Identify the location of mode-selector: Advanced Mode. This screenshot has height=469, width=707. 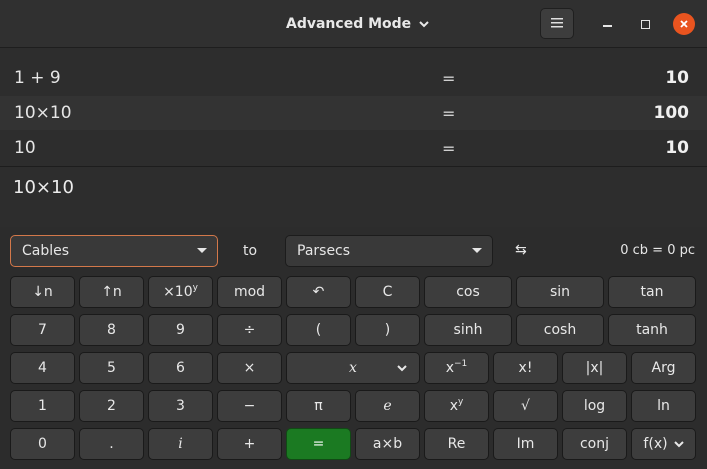
(357, 24).